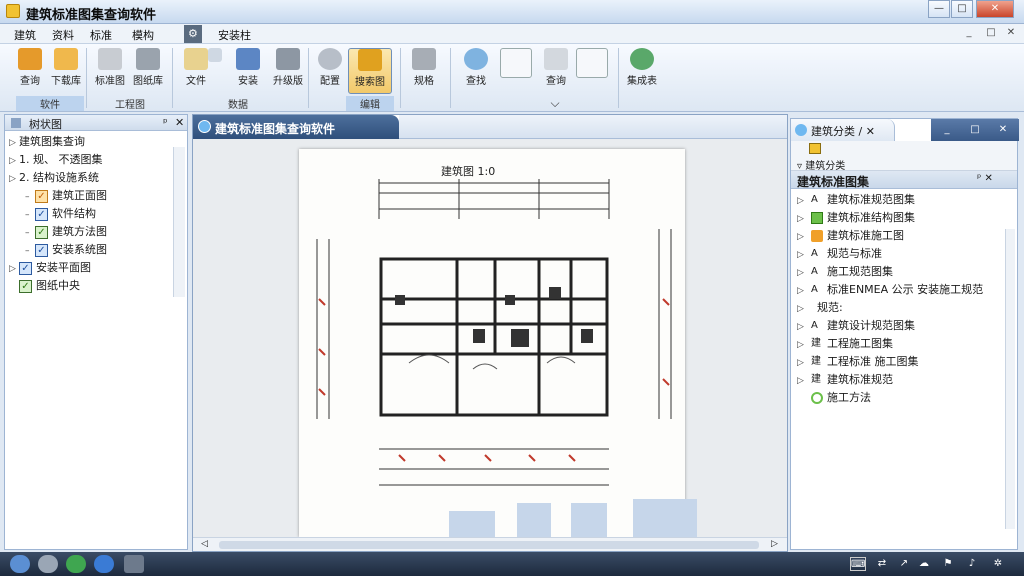 This screenshot has width=1024, height=576. I want to click on category-item: ▷ A 建筑设计规范图集, so click(856, 326).